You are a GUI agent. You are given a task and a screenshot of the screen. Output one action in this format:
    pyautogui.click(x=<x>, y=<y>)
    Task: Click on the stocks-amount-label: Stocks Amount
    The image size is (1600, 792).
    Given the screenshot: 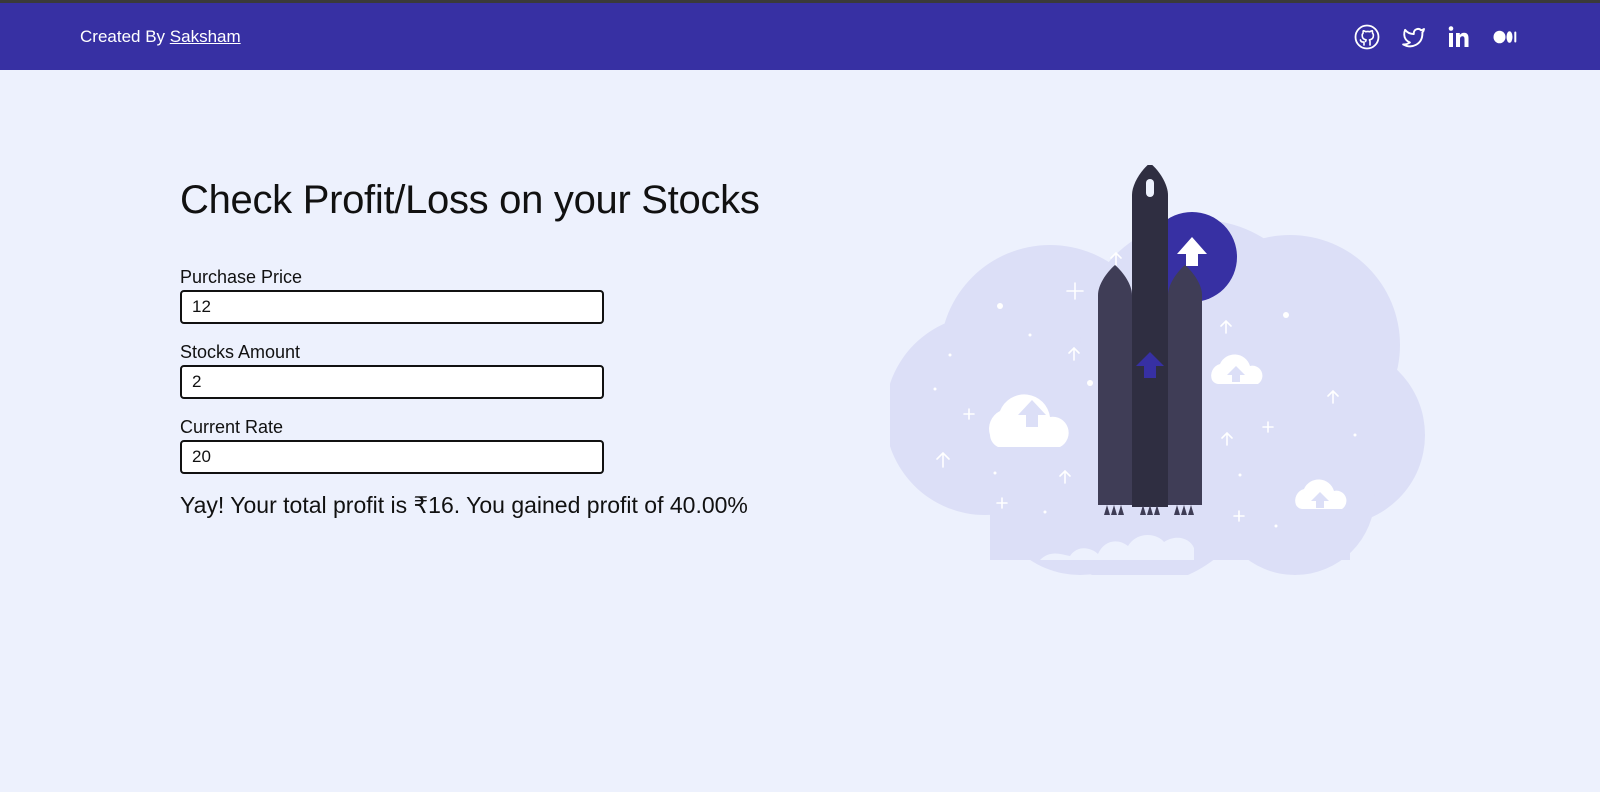 What is the action you would take?
    pyautogui.click(x=240, y=352)
    